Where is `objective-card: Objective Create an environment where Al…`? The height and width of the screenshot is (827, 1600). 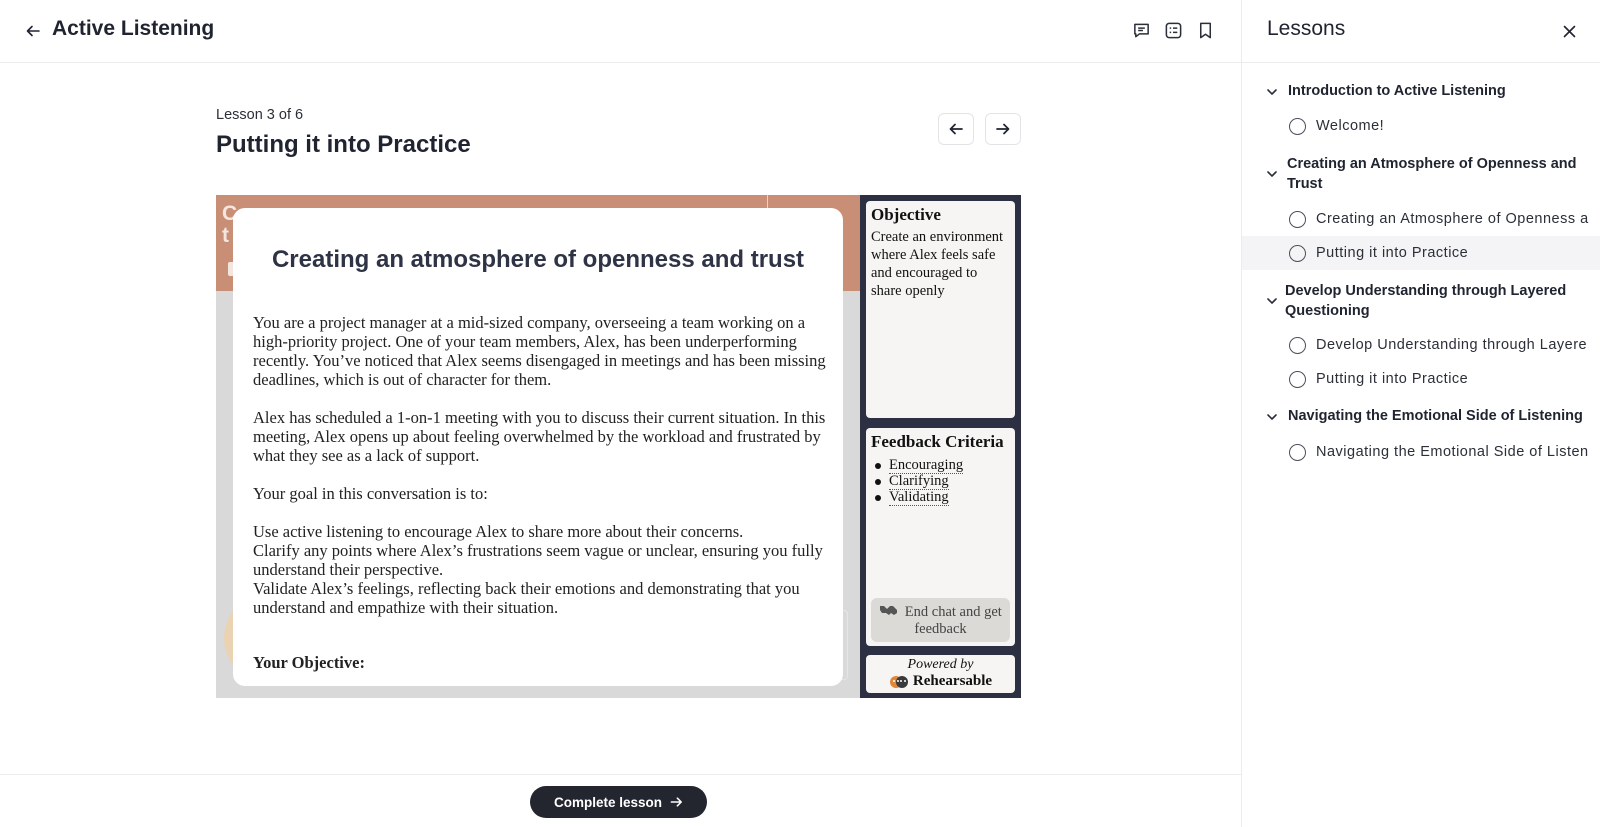 objective-card: Objective Create an environment where Al… is located at coordinates (940, 309).